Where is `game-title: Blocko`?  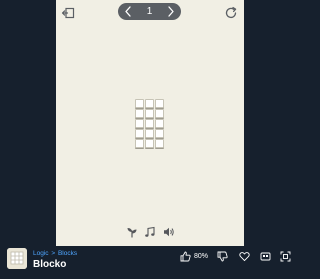
game-title: Blocko is located at coordinates (50, 264).